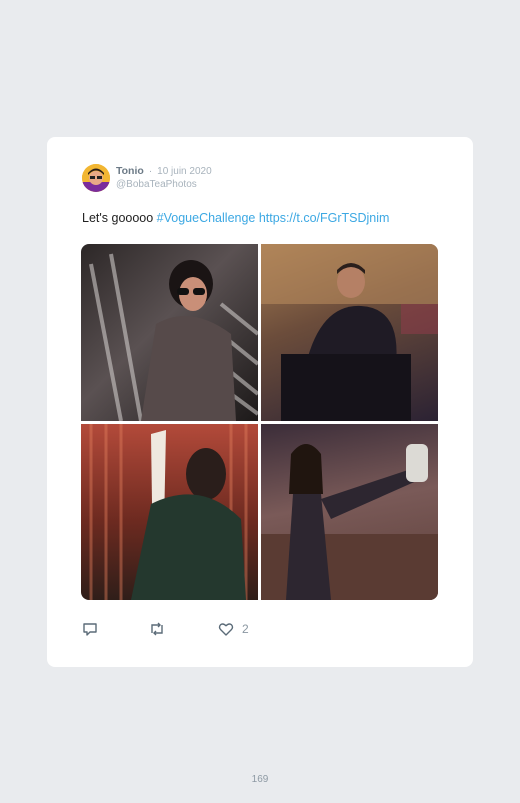 The height and width of the screenshot is (803, 520). What do you see at coordinates (119, 218) in the screenshot?
I see `tweet-text-body: Let's gooooo` at bounding box center [119, 218].